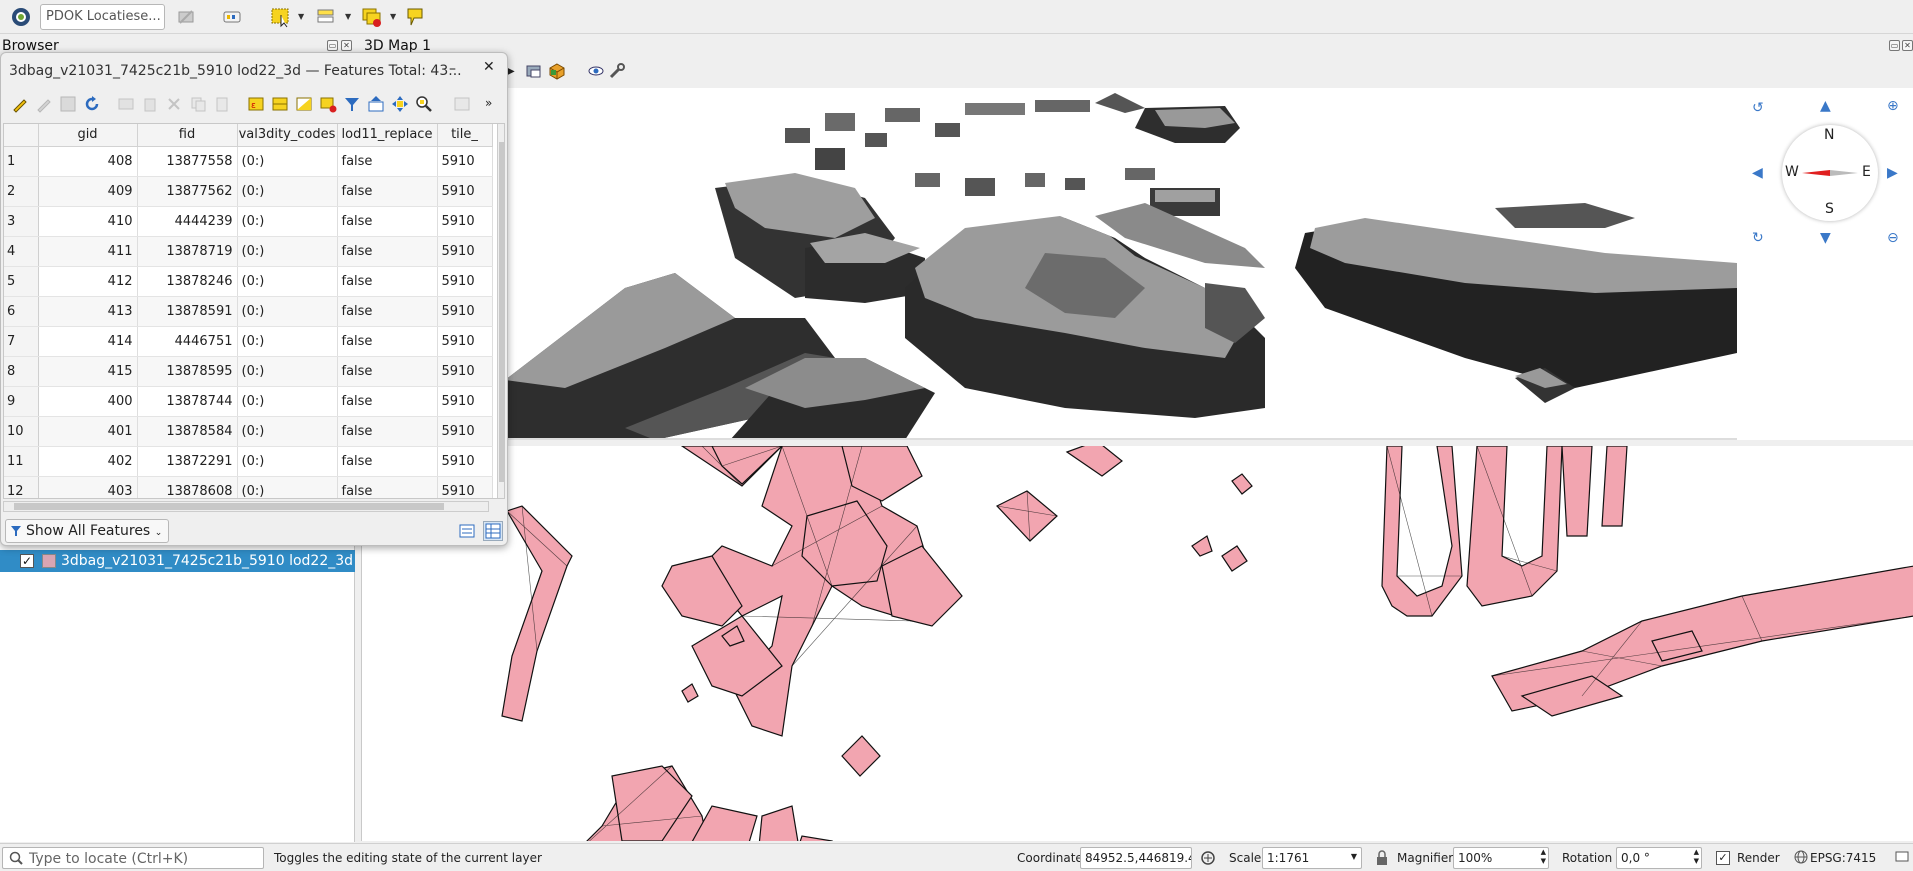 The height and width of the screenshot is (871, 1913). Describe the element at coordinates (1501, 858) in the screenshot. I see `magnifier-field: 100% ▲ ▼` at that location.